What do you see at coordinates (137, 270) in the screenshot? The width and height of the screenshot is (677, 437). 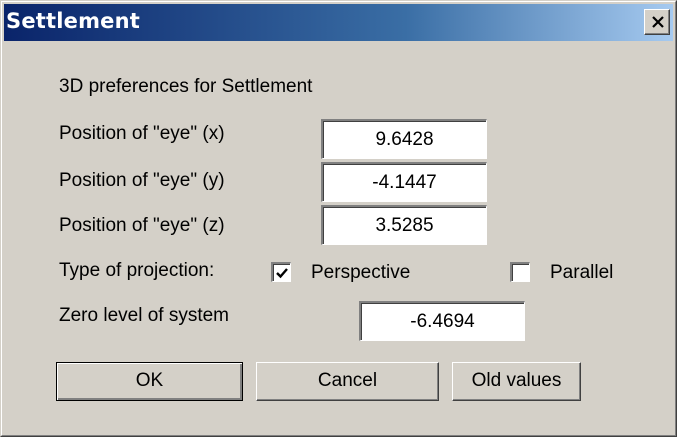 I see `projection-label: Type of projection:` at bounding box center [137, 270].